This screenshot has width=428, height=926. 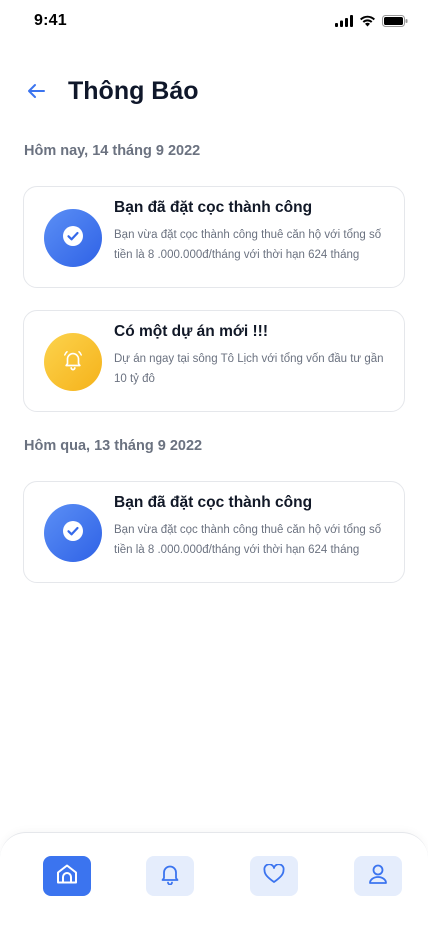 I want to click on status-time: 9:41, so click(x=50, y=20).